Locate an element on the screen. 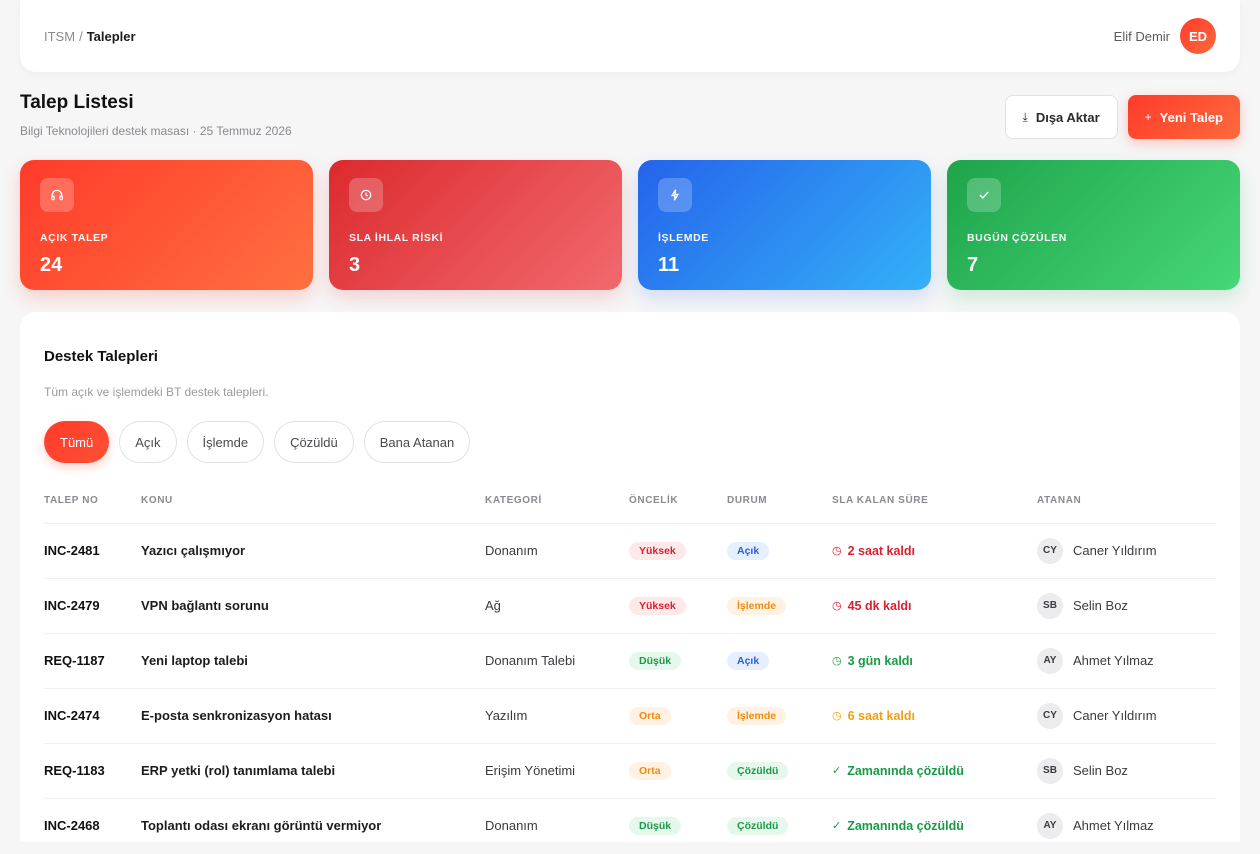  ticket-category: Ağ is located at coordinates (557, 606).